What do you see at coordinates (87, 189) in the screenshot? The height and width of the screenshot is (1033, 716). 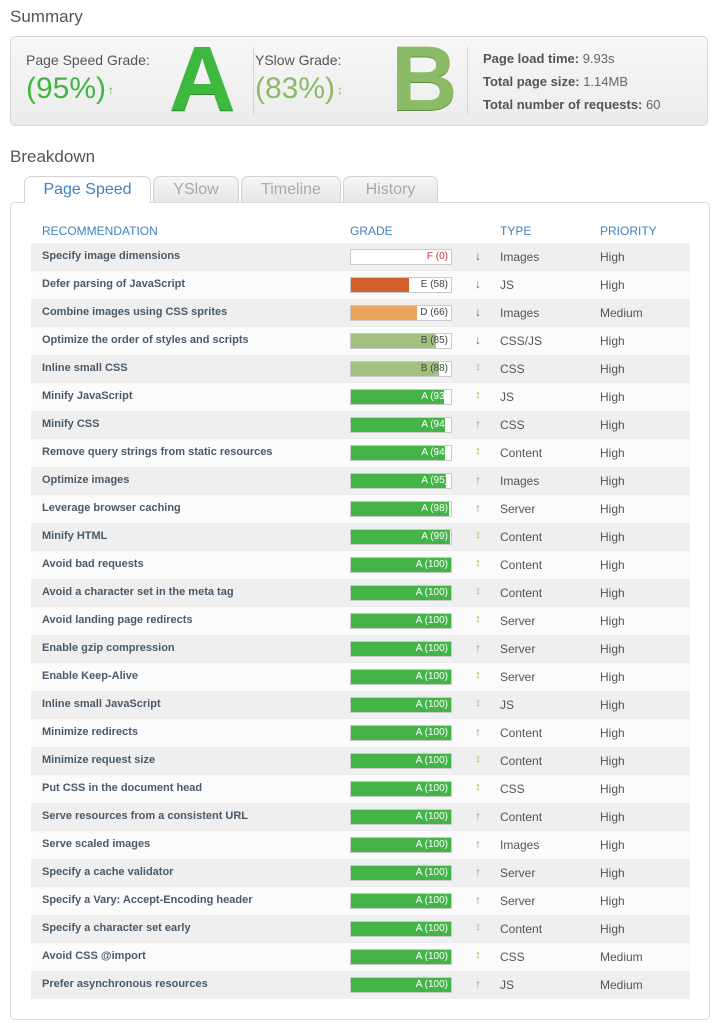 I see `tab-page-speed: Page Speed` at bounding box center [87, 189].